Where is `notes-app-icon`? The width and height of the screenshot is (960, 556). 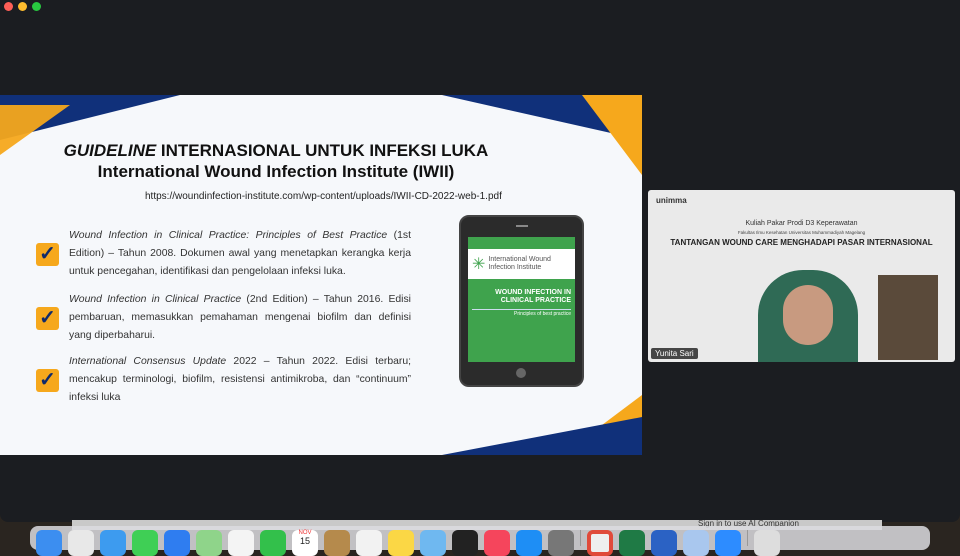
notes-app-icon is located at coordinates (337, 543).